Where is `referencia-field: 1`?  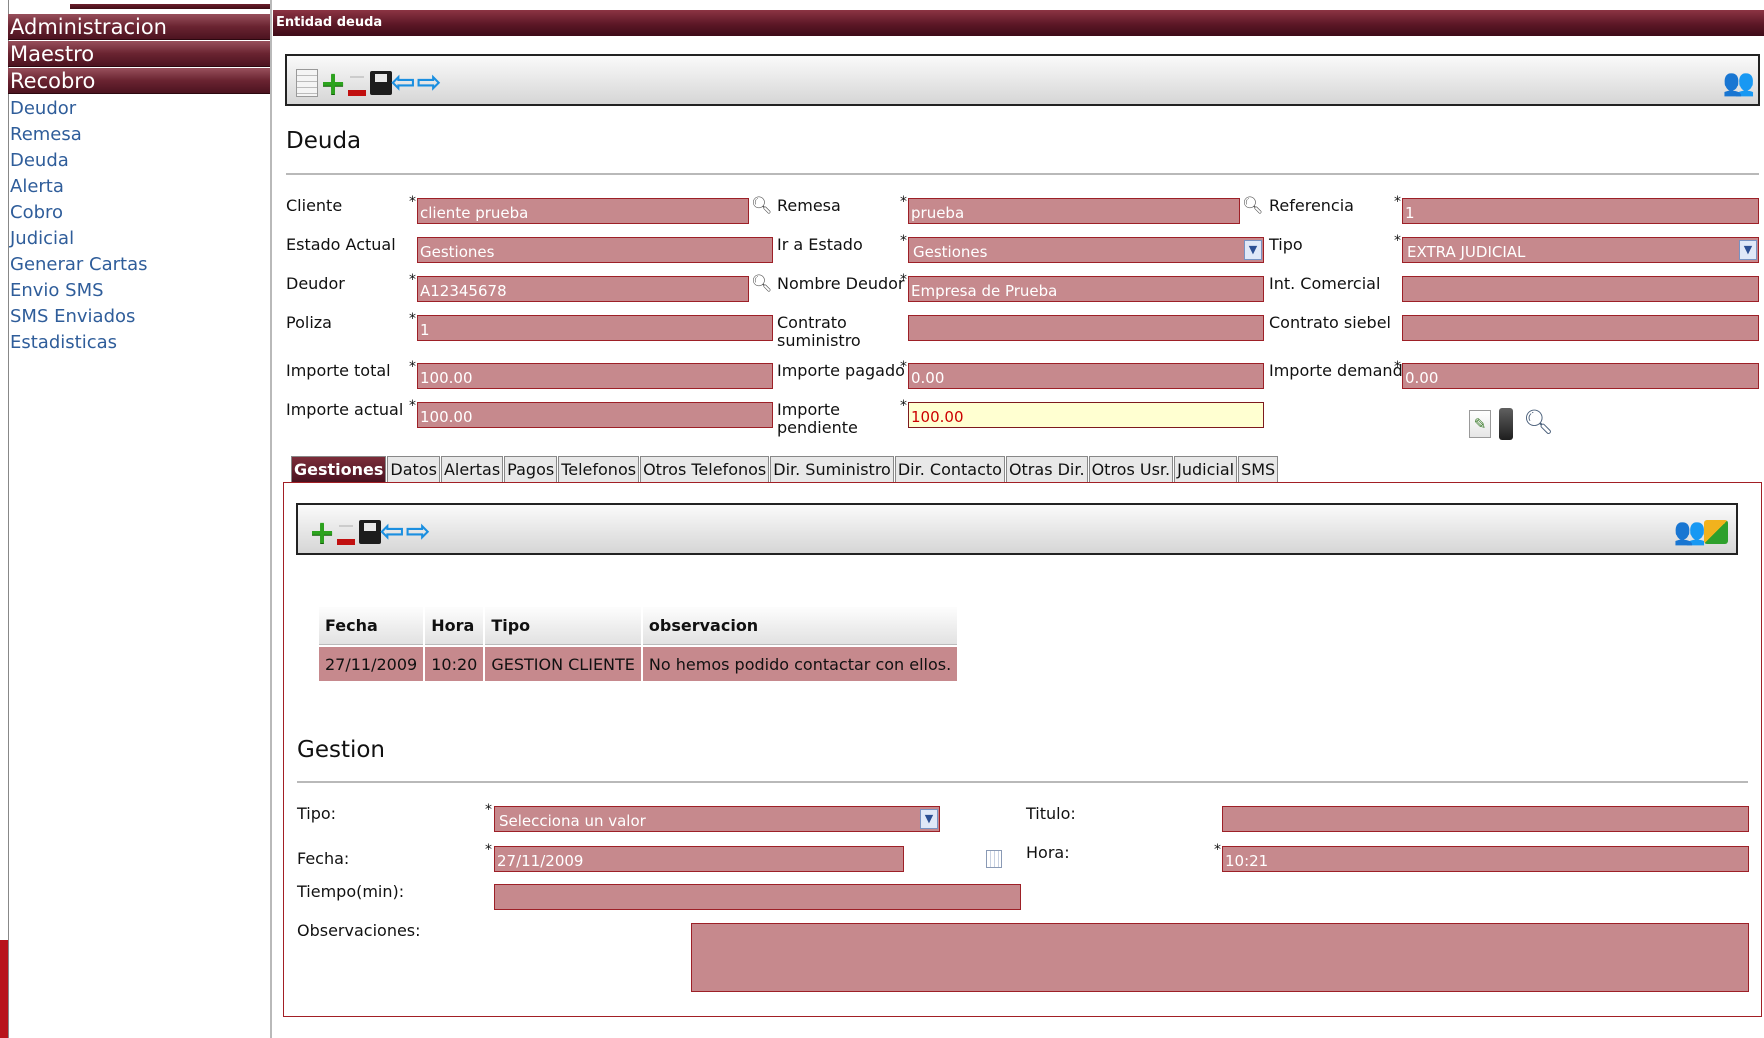
referencia-field: 1 is located at coordinates (1580, 211).